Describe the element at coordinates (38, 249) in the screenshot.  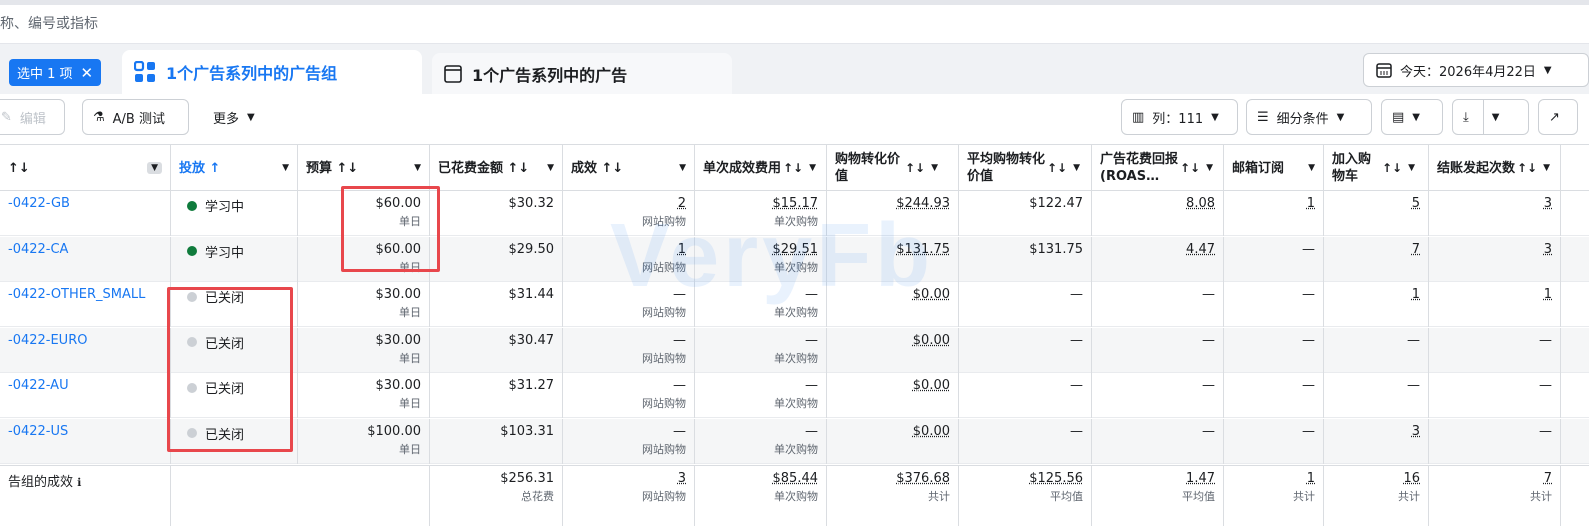
I see `ad-set-name-link: -0422-CA` at that location.